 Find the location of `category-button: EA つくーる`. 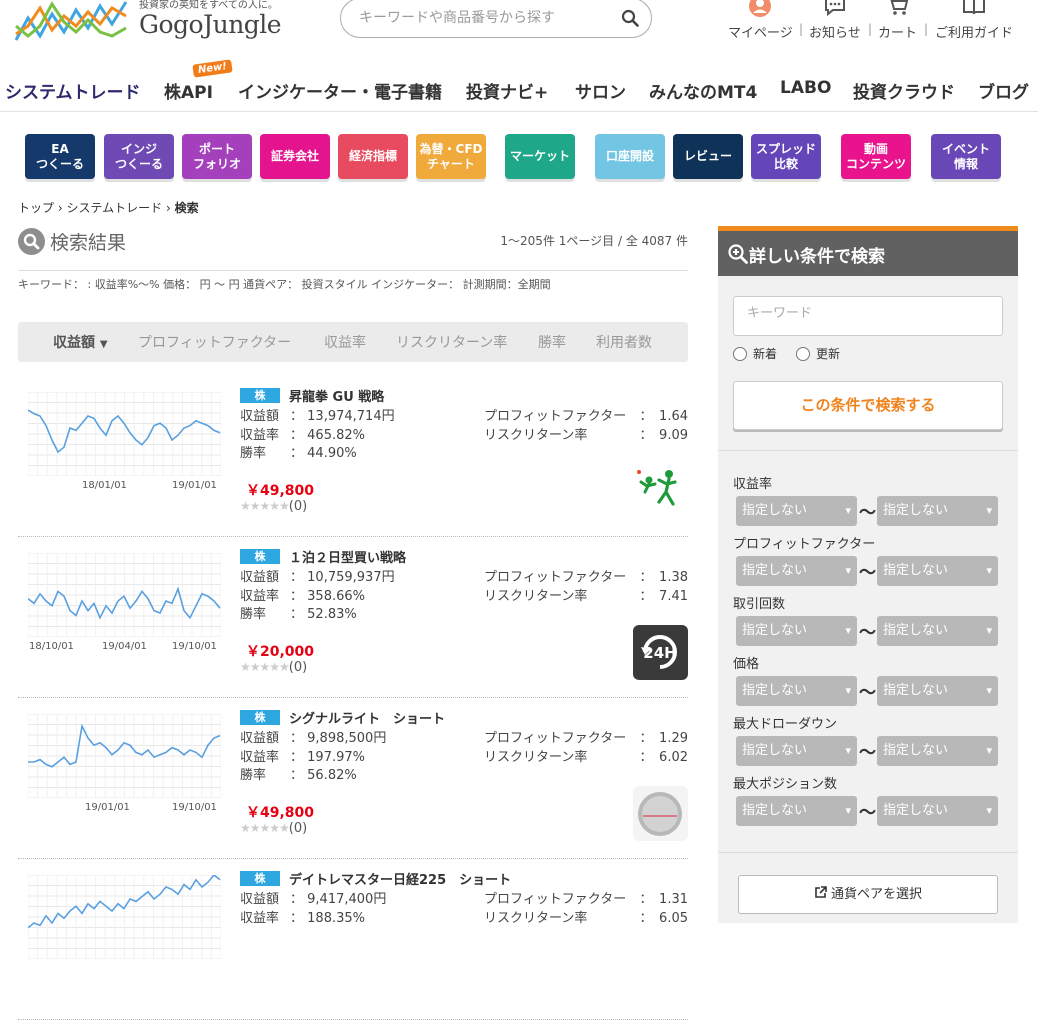

category-button: EA つくーる is located at coordinates (60, 156).